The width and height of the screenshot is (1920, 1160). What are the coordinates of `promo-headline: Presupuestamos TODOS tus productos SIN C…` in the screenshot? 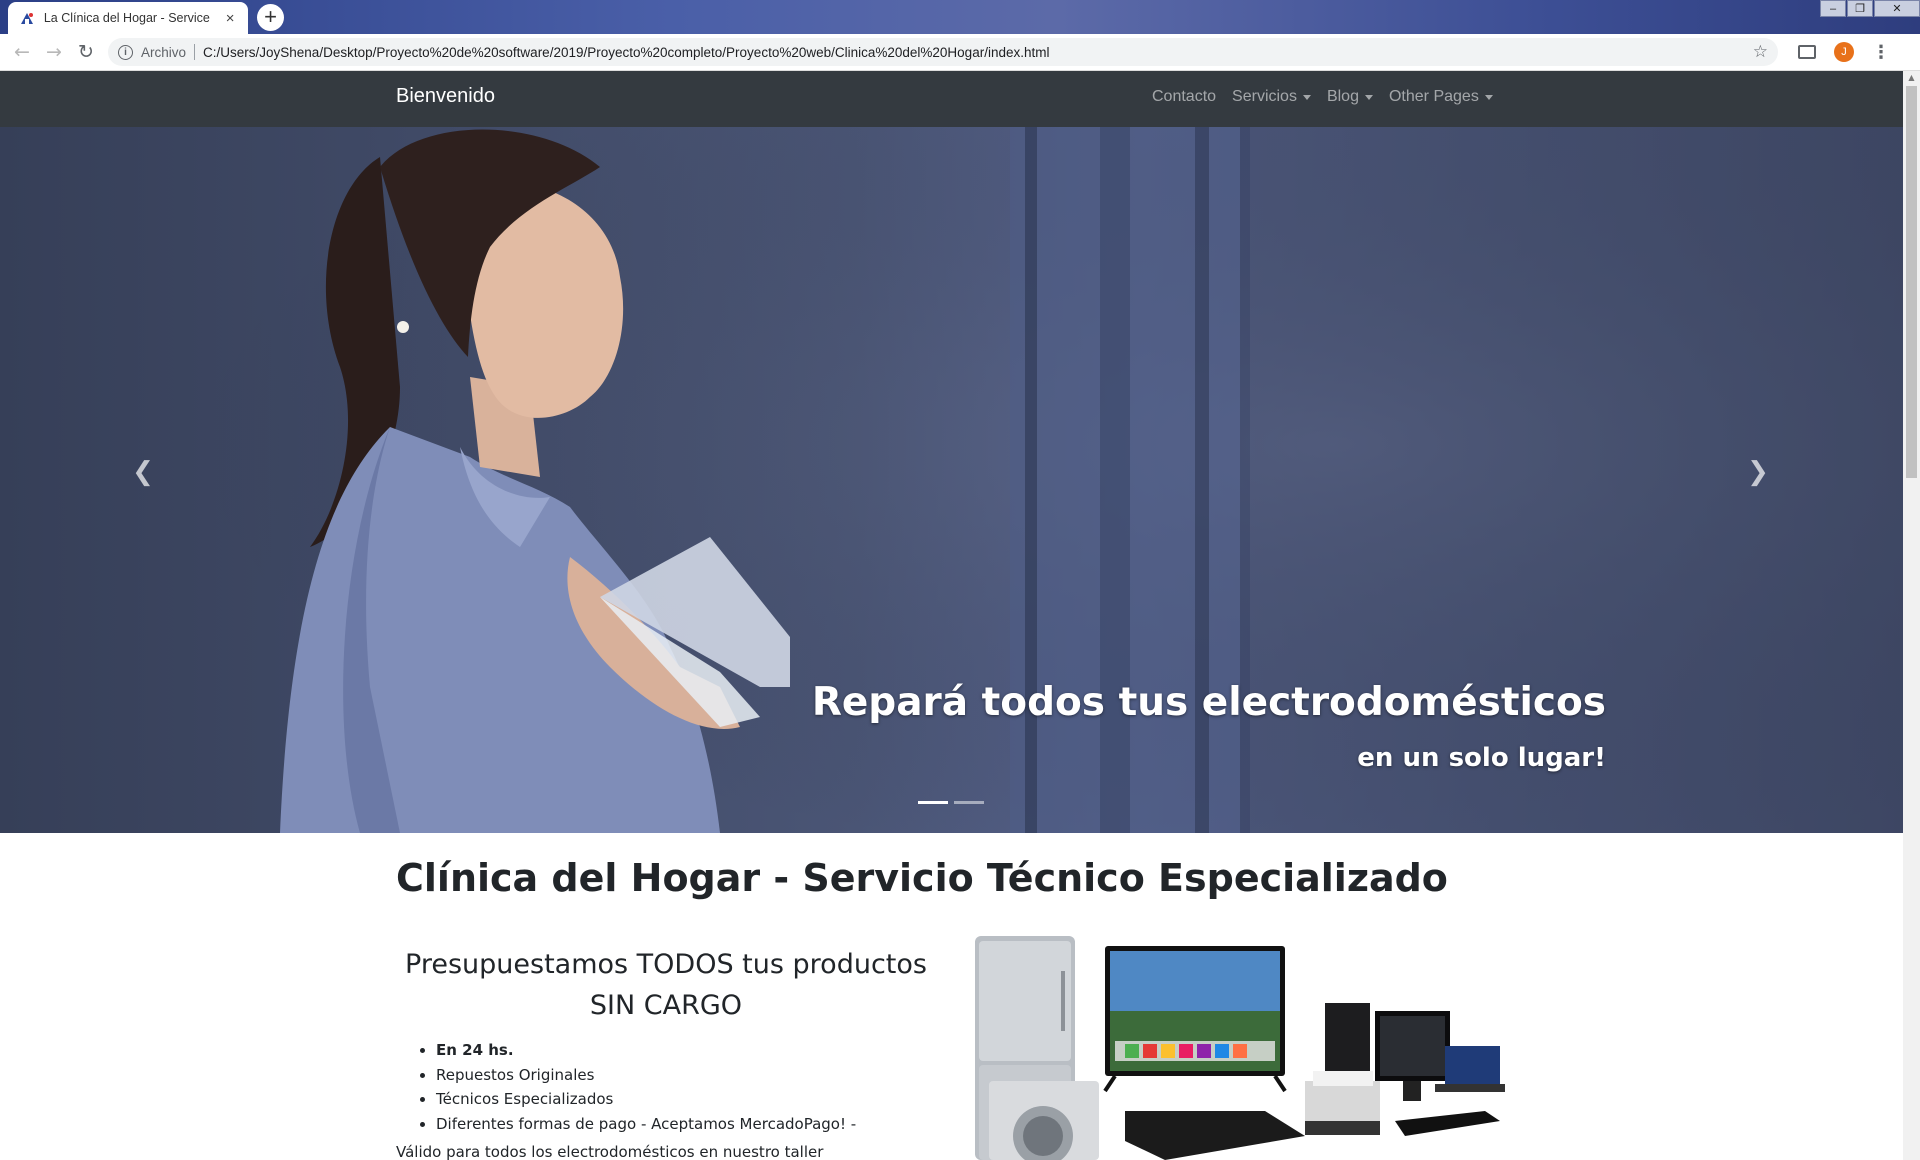 It's located at (666, 985).